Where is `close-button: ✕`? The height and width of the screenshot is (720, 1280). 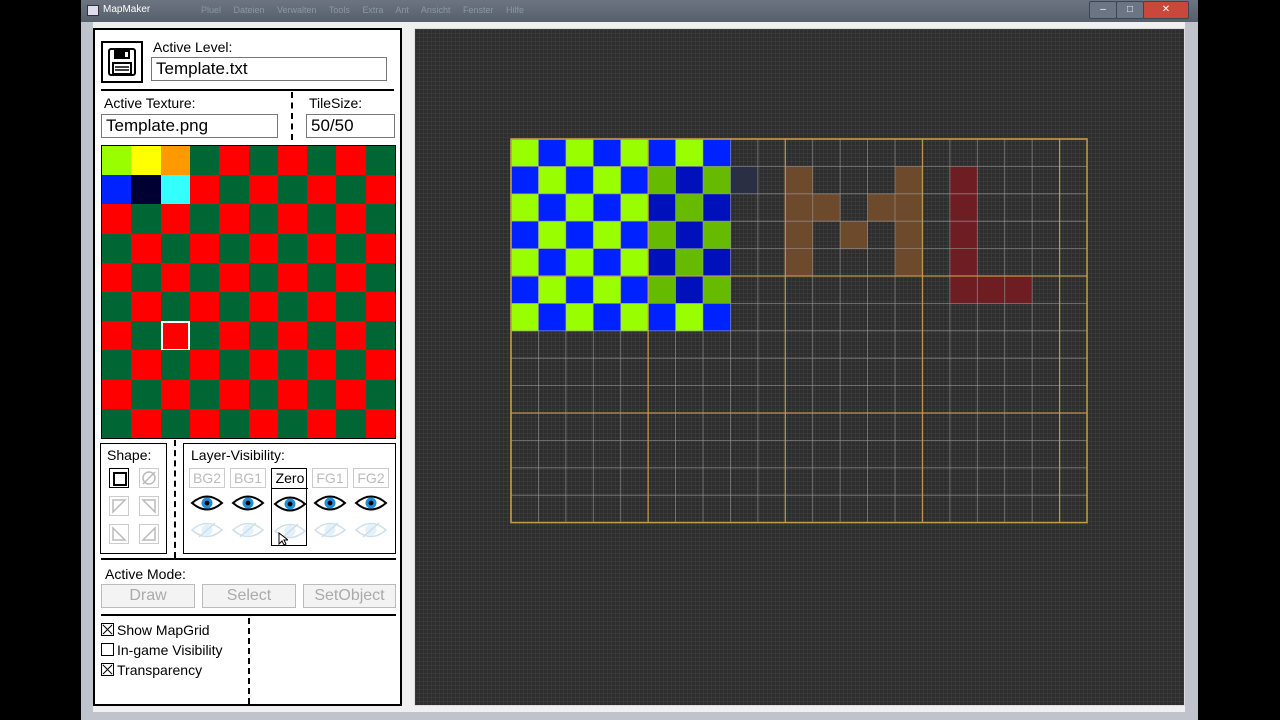 close-button: ✕ is located at coordinates (1166, 10).